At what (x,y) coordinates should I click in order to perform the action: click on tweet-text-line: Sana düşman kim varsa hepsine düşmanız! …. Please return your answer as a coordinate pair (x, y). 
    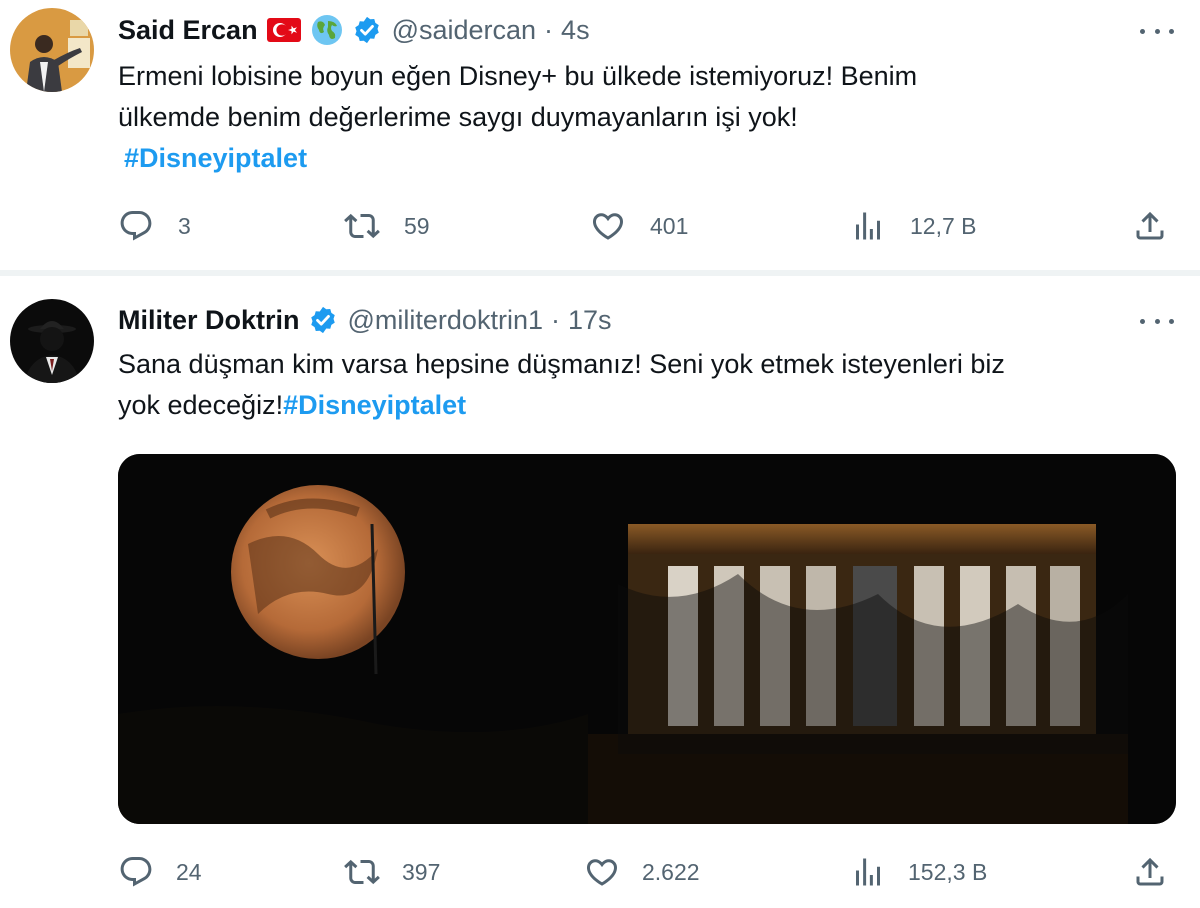
    Looking at the image, I should click on (561, 364).